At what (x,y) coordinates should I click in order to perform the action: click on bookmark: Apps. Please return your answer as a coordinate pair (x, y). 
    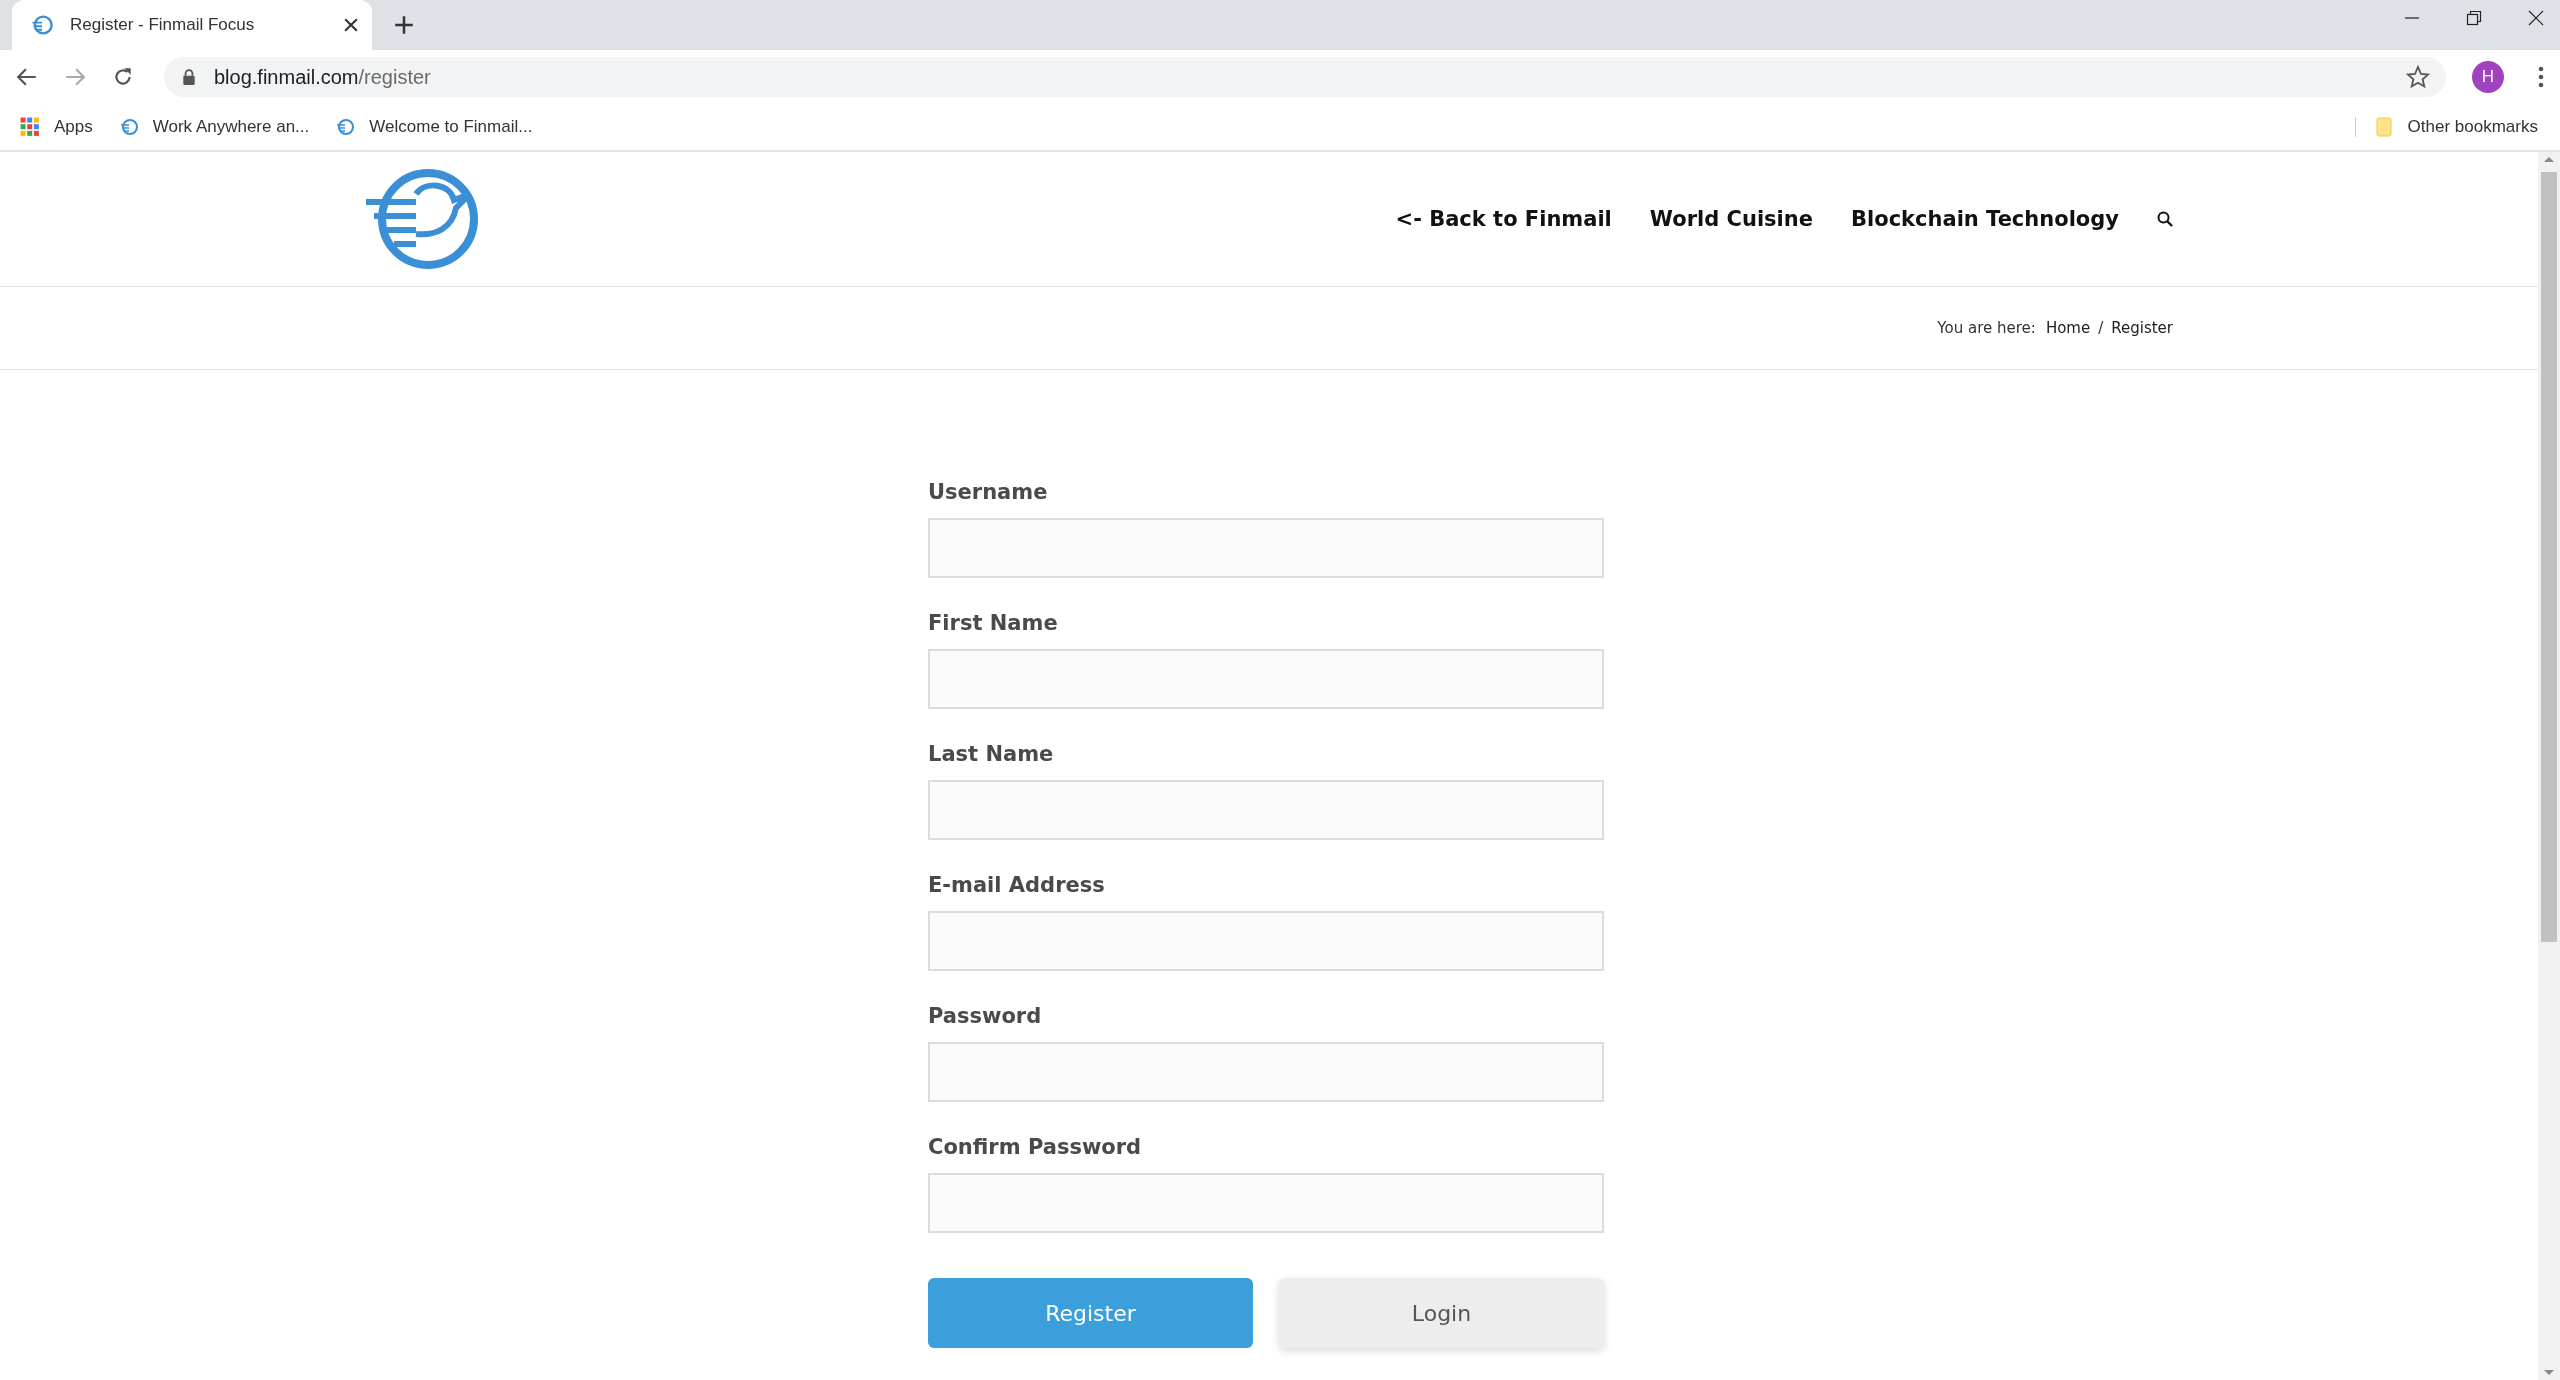
    Looking at the image, I should click on (56, 127).